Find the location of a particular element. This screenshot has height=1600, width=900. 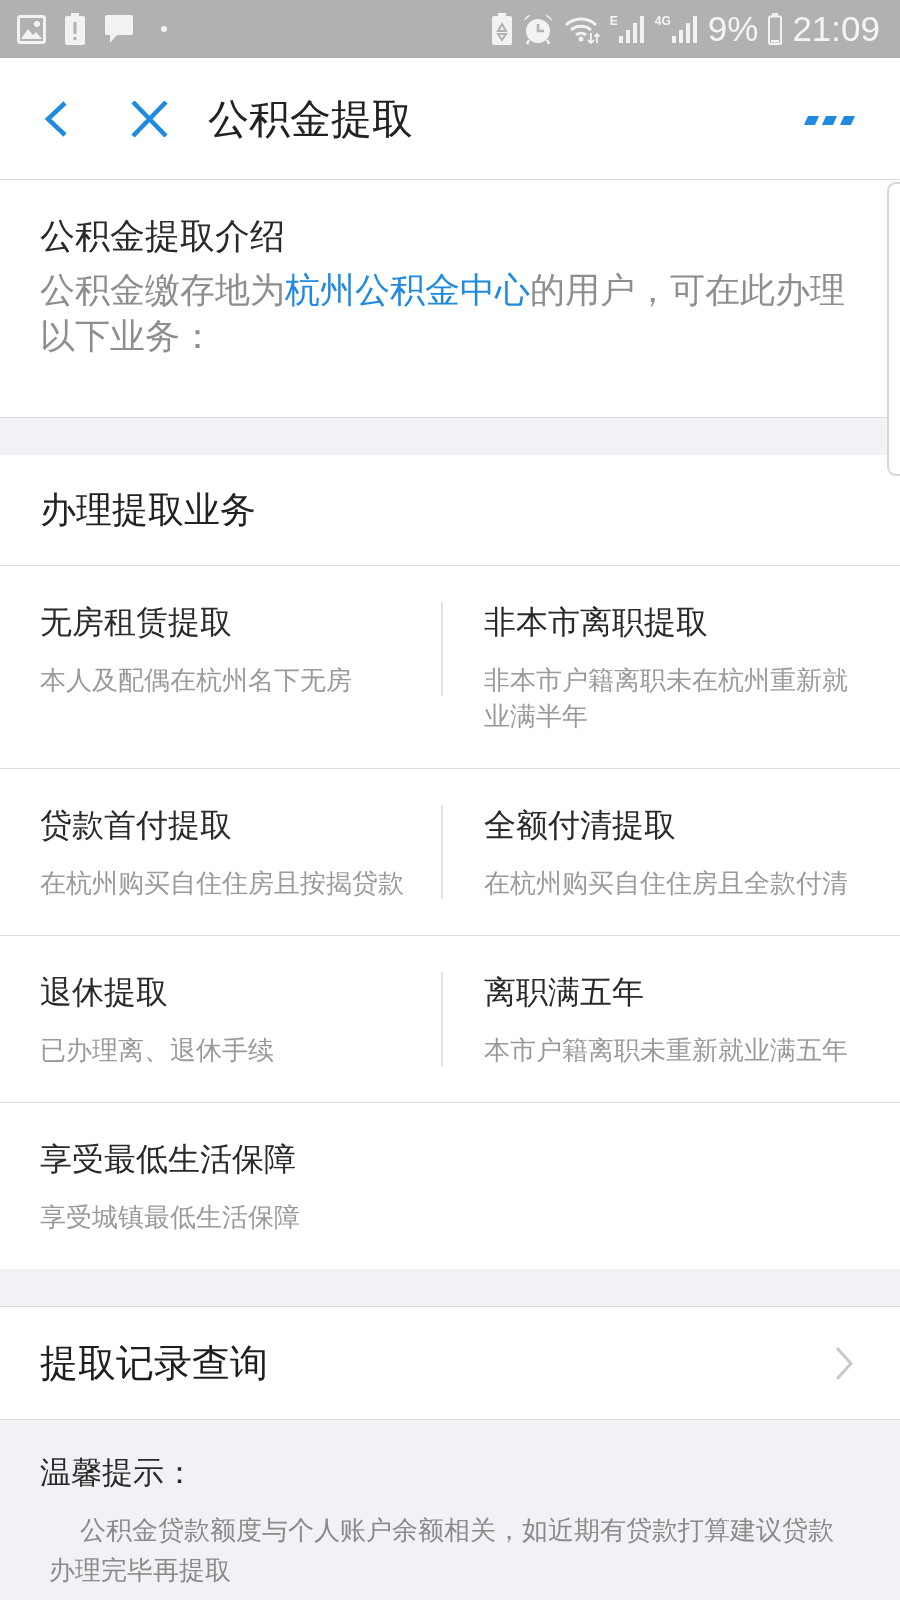

network-type-label: E is located at coordinates (613, 21).